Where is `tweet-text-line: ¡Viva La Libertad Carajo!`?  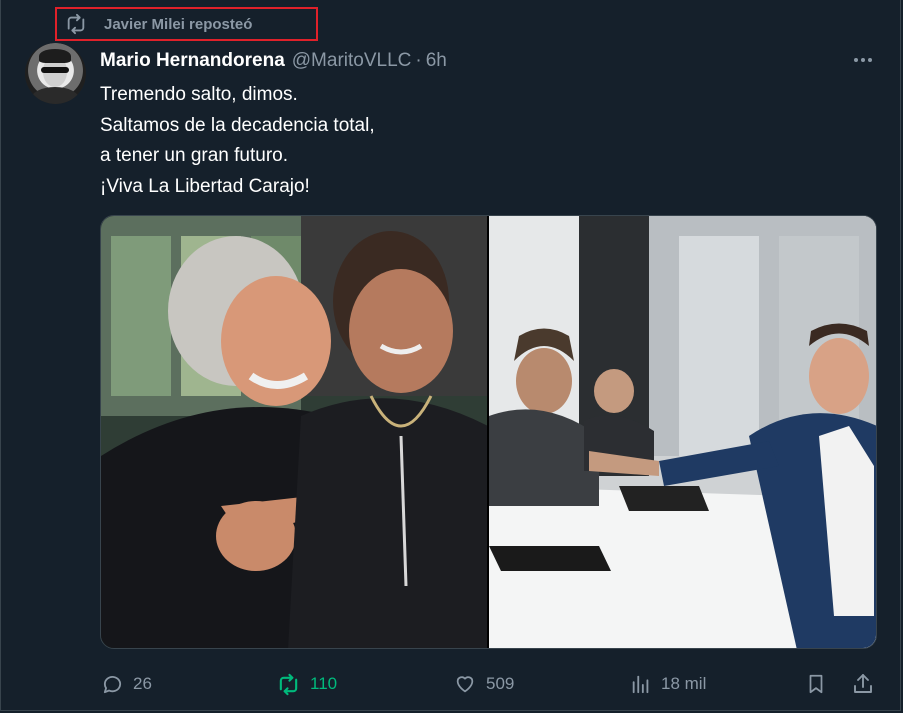 tweet-text-line: ¡Viva La Libertad Carajo! is located at coordinates (205, 186).